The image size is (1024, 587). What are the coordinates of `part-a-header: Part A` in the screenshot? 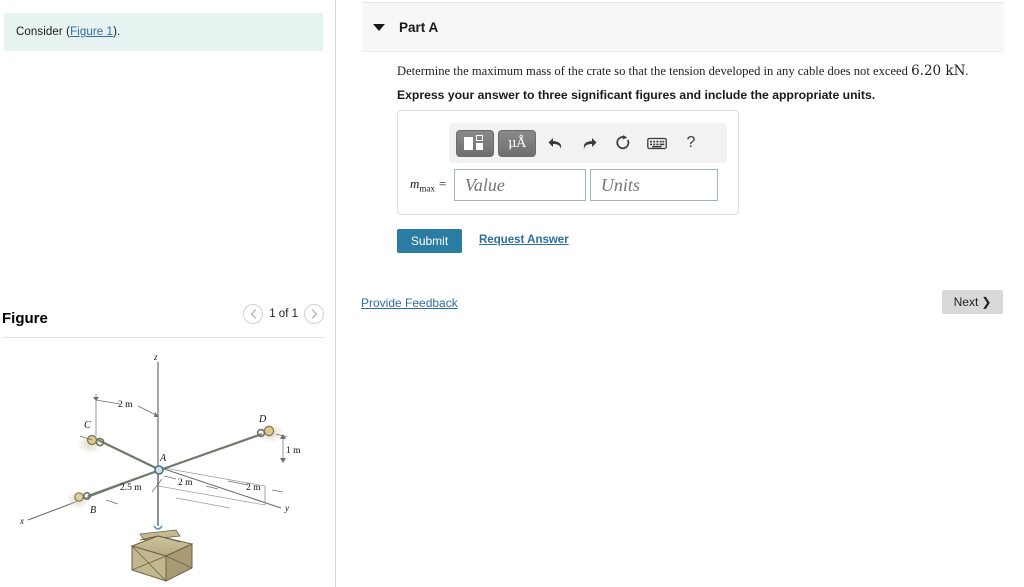 It's located at (683, 27).